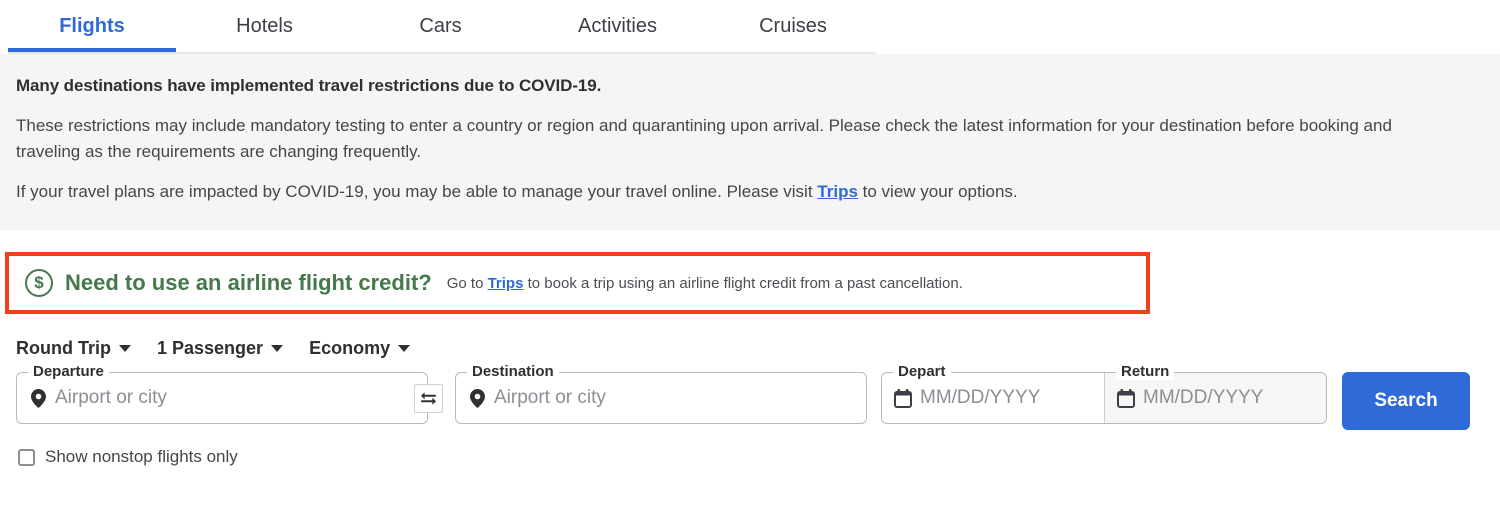 The width and height of the screenshot is (1500, 514). I want to click on dollar-glyph: $, so click(39, 282).